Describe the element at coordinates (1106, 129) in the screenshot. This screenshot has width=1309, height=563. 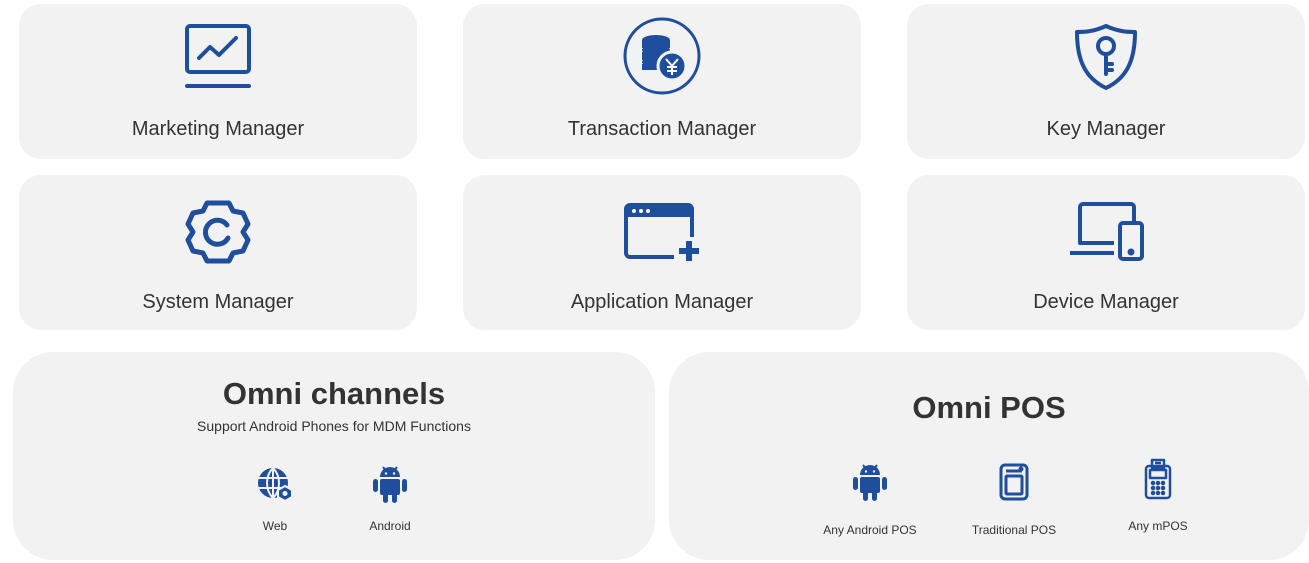
I see `card-label: Key Manager` at that location.